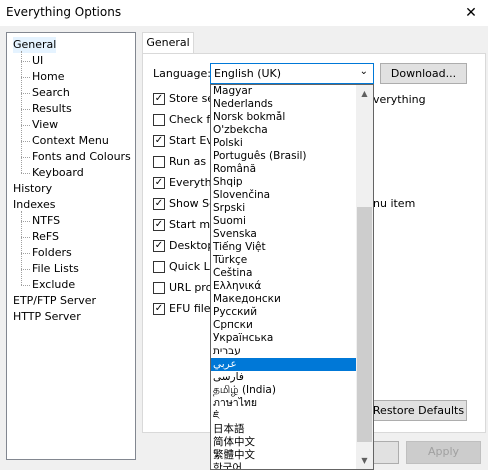  What do you see at coordinates (70, 141) in the screenshot?
I see `tree-item-context-menu: Context Menu` at bounding box center [70, 141].